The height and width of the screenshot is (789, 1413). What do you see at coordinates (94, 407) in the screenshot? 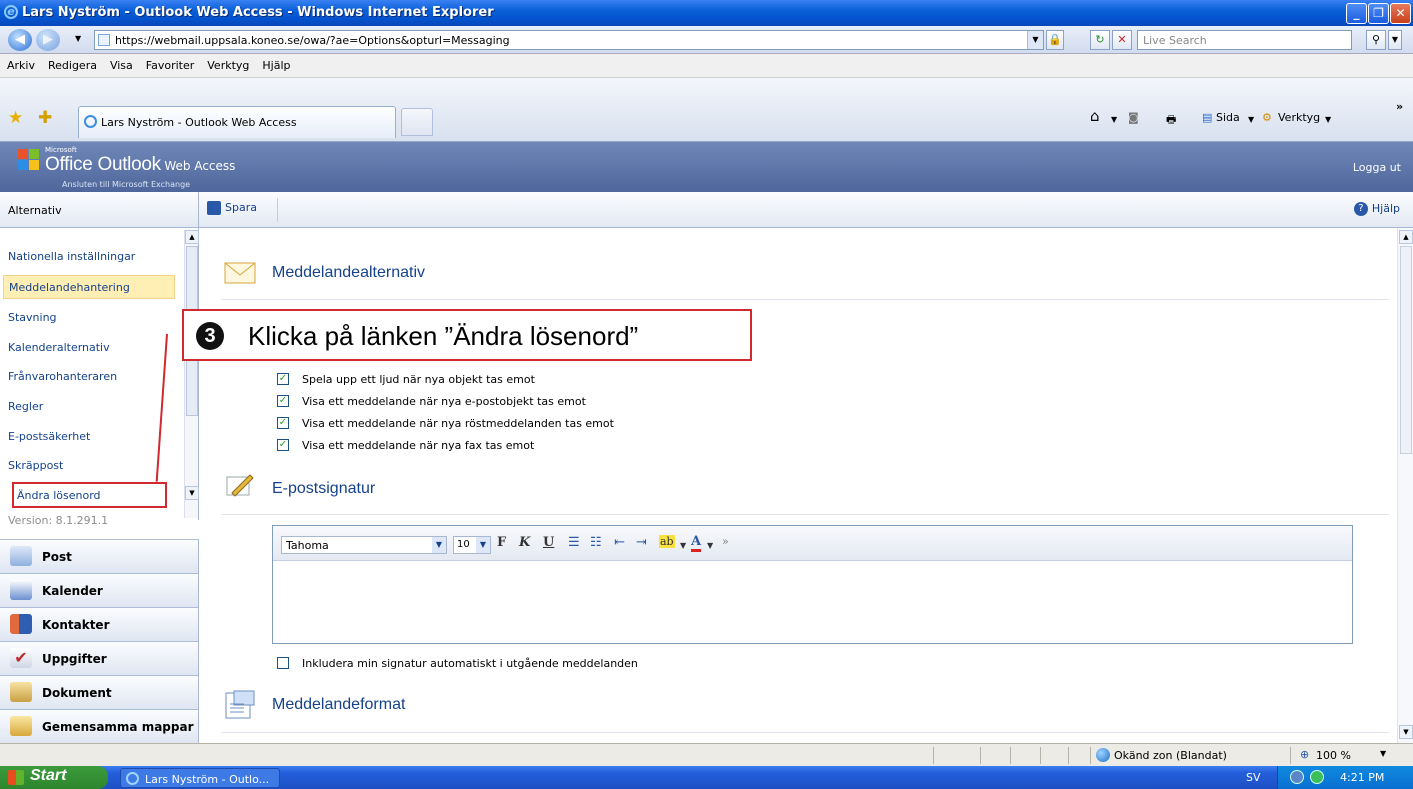
I see `option-rules: Regler` at bounding box center [94, 407].